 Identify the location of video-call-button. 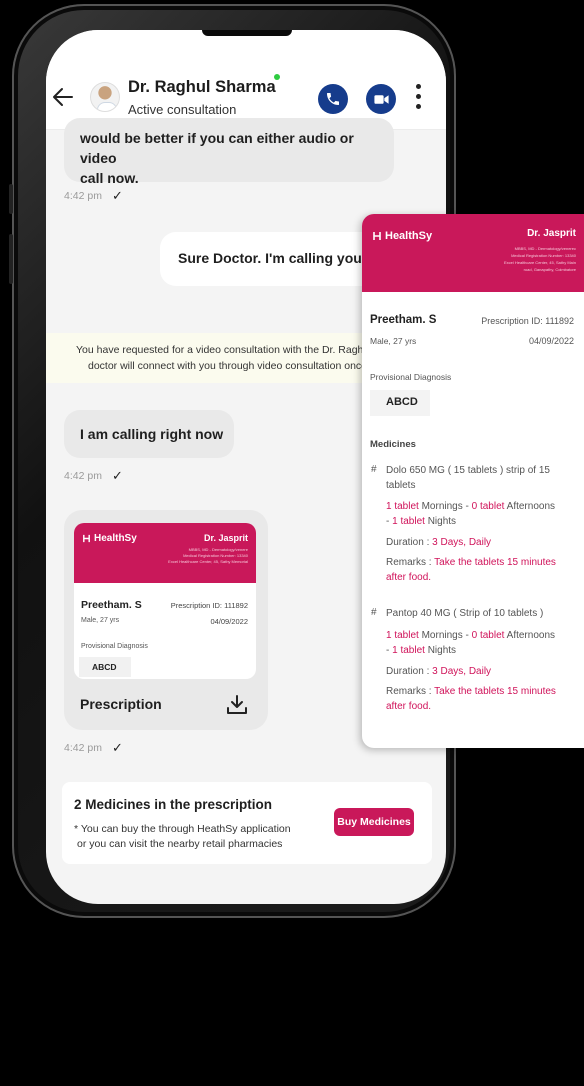
(381, 99).